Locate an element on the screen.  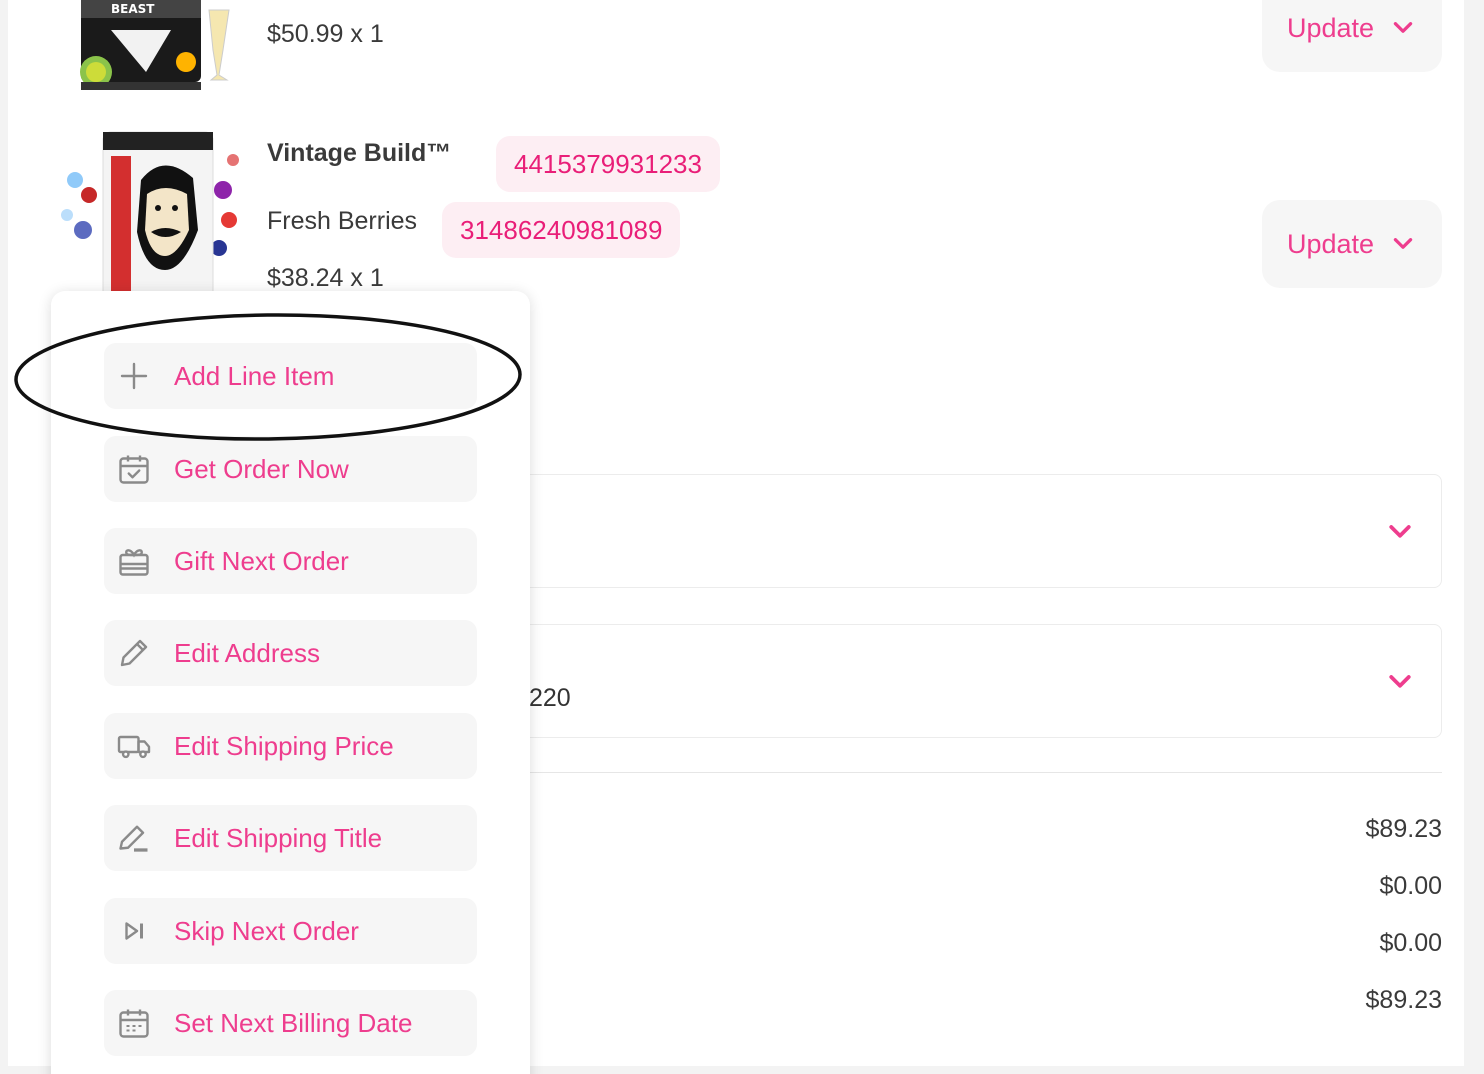
menu-item-label: Edit Shipping Title is located at coordinates (278, 837).